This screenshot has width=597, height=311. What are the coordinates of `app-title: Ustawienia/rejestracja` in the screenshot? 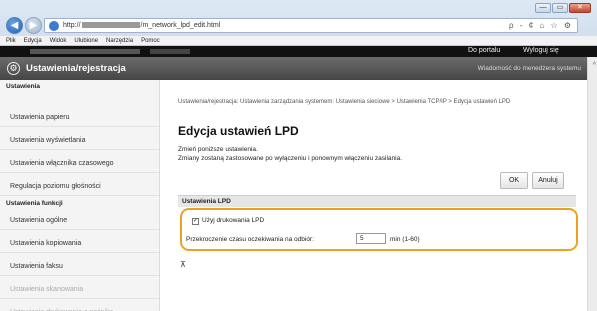 It's located at (76, 68).